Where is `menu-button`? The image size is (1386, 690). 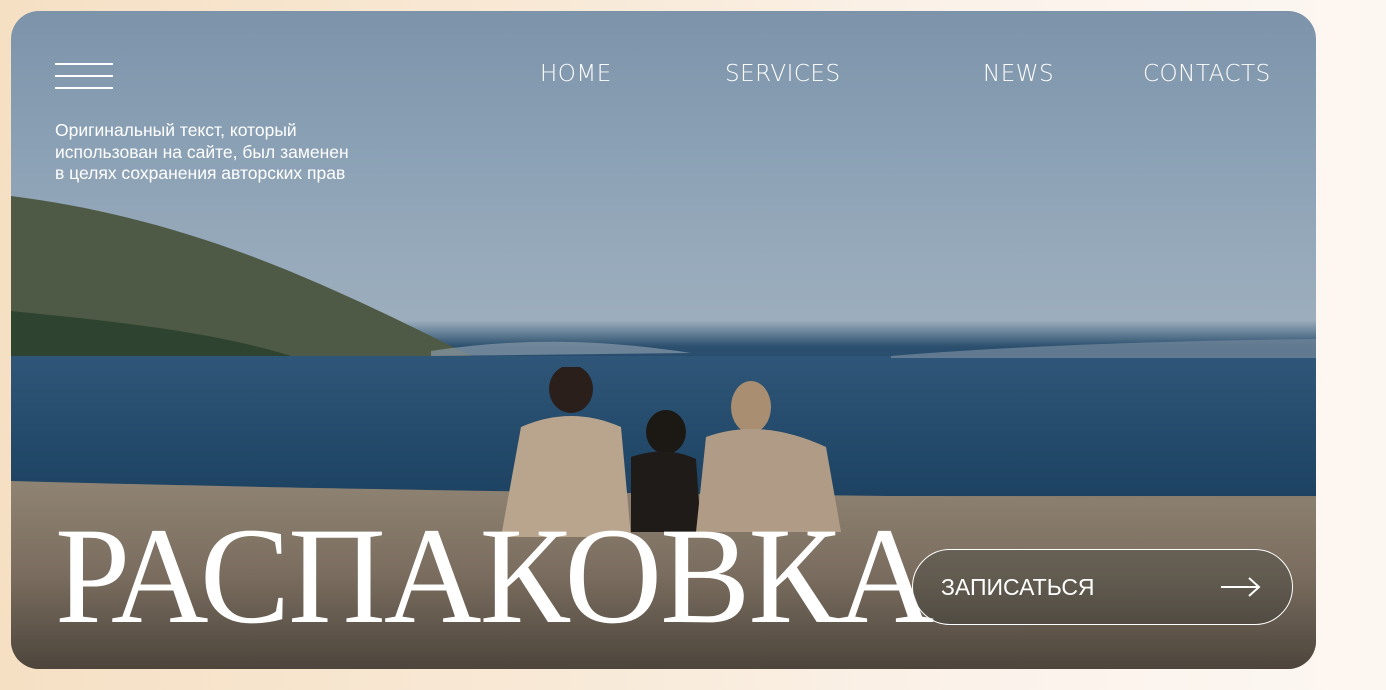 menu-button is located at coordinates (84, 77).